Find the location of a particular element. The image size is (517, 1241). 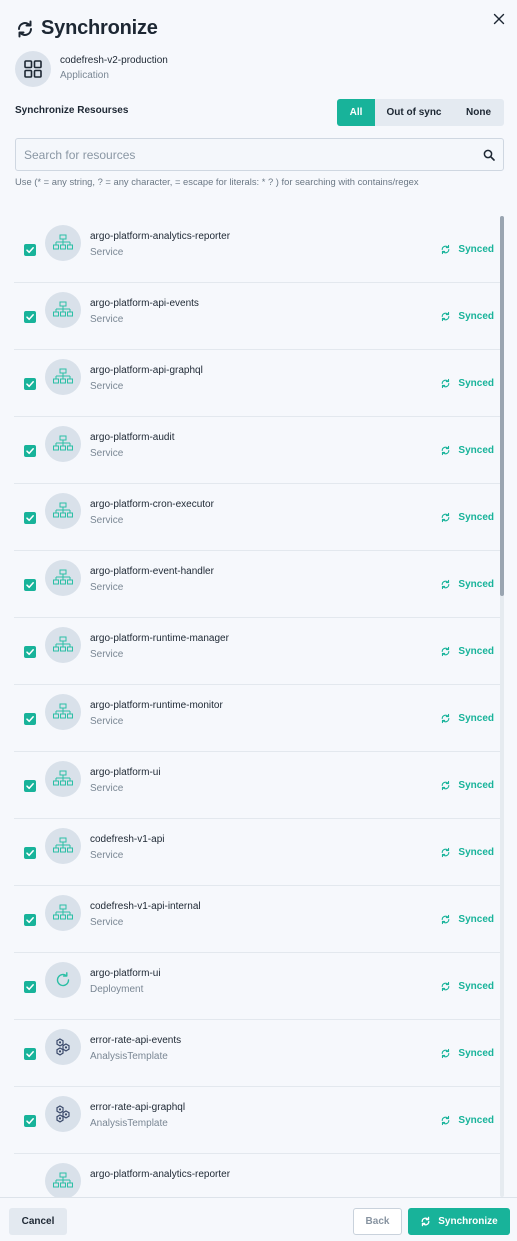

scrollbar-thumb is located at coordinates (502, 406).